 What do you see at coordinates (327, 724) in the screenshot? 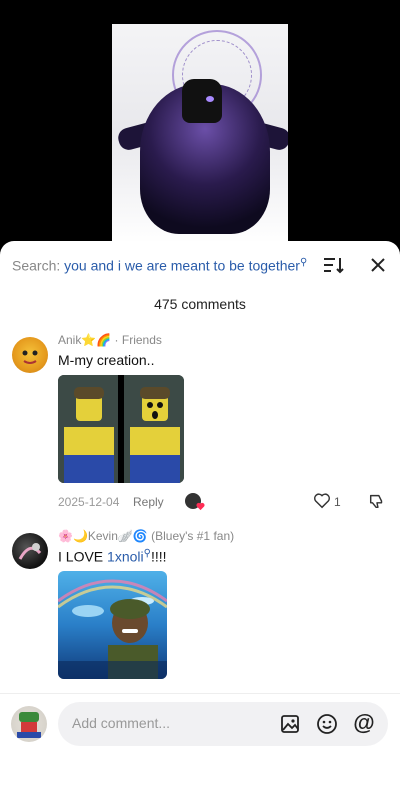
I see `emoji-icon` at bounding box center [327, 724].